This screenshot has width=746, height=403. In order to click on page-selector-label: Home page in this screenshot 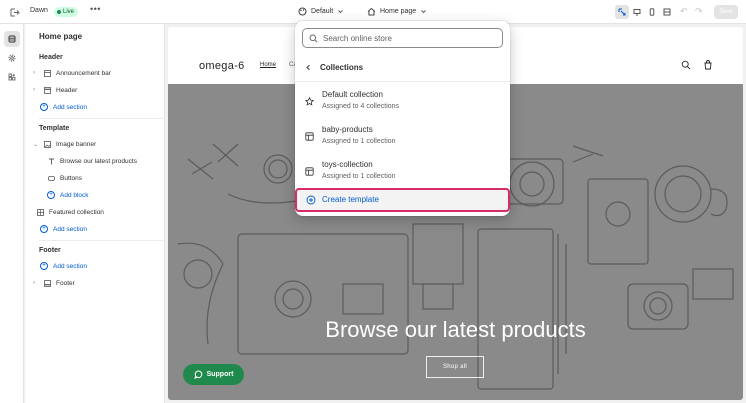, I will do `click(398, 11)`.